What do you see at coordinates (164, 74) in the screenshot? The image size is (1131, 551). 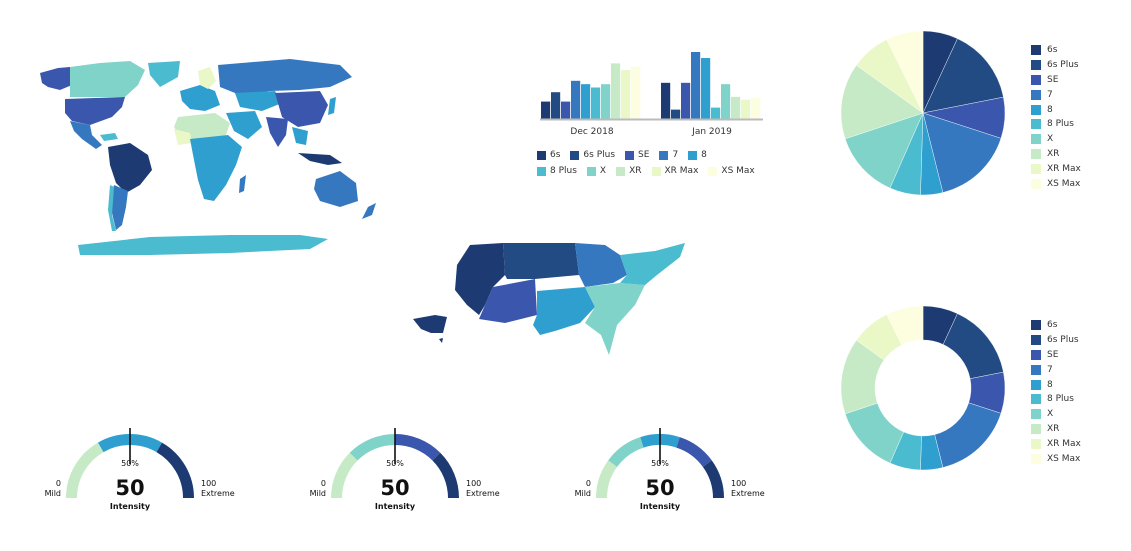 I see `map-region-greenland` at bounding box center [164, 74].